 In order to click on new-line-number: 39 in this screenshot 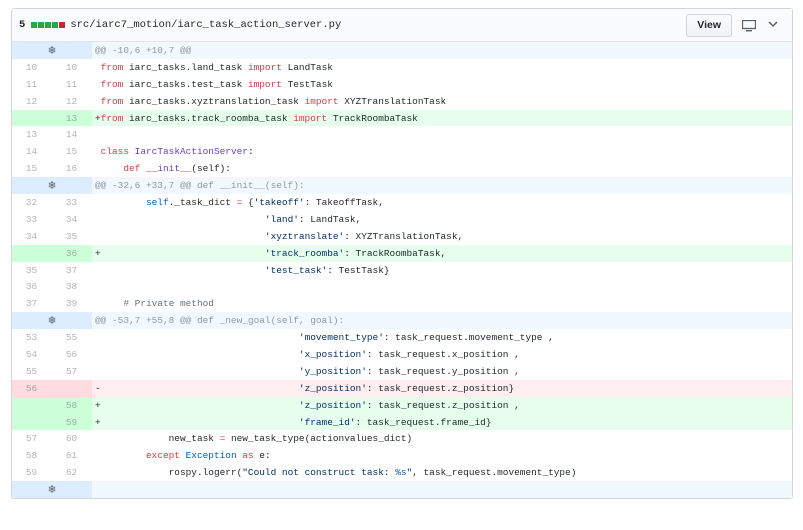, I will do `click(71, 303)`.